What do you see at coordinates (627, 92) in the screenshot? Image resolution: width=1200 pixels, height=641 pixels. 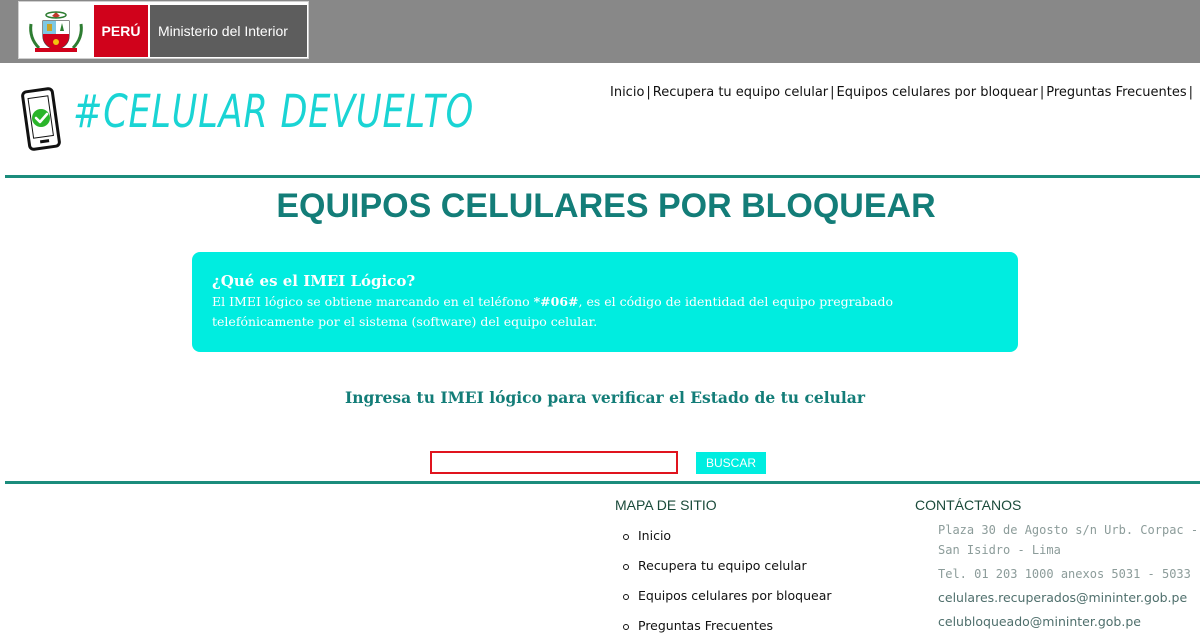 I see `nav-inicio: Inicio` at bounding box center [627, 92].